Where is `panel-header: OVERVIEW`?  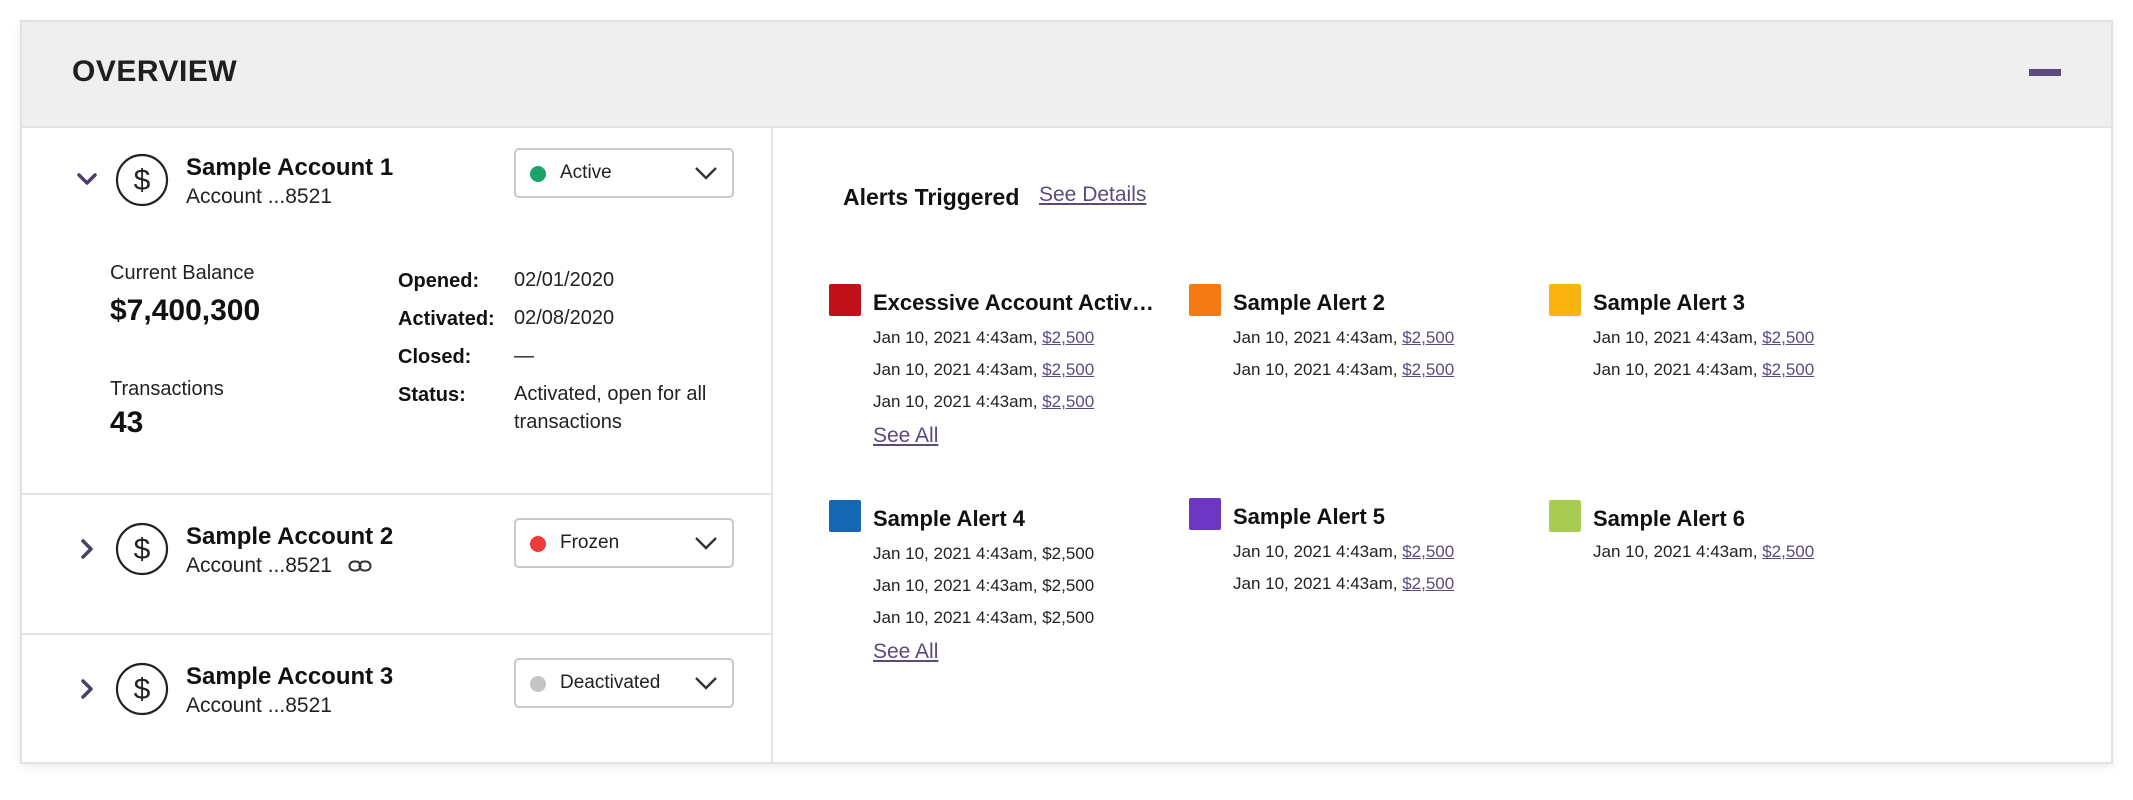 panel-header: OVERVIEW is located at coordinates (1066, 75).